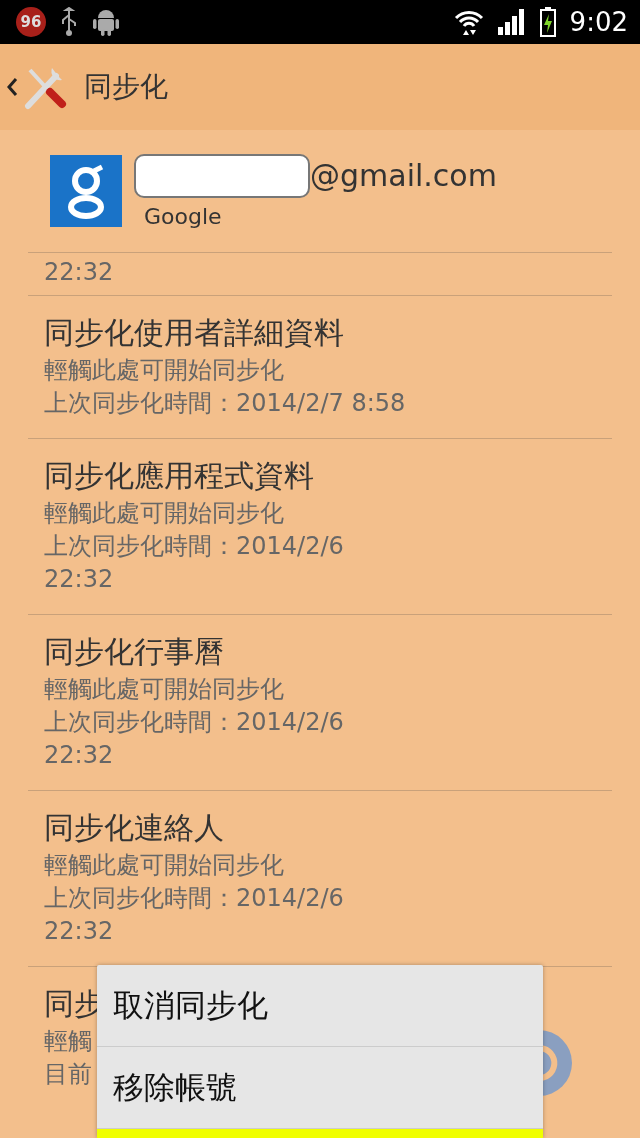 This screenshot has width=640, height=1138. Describe the element at coordinates (320, 1006) in the screenshot. I see `menu-item: 取消同步化` at that location.